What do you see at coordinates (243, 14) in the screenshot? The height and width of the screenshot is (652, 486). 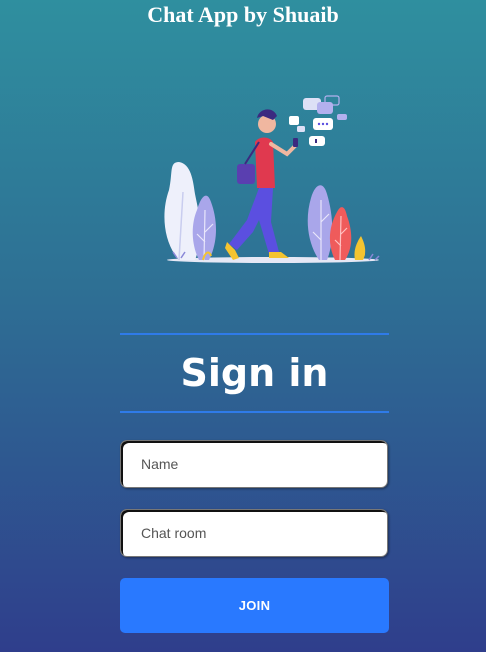 I see `app-title: Chat App by Shuaib` at bounding box center [243, 14].